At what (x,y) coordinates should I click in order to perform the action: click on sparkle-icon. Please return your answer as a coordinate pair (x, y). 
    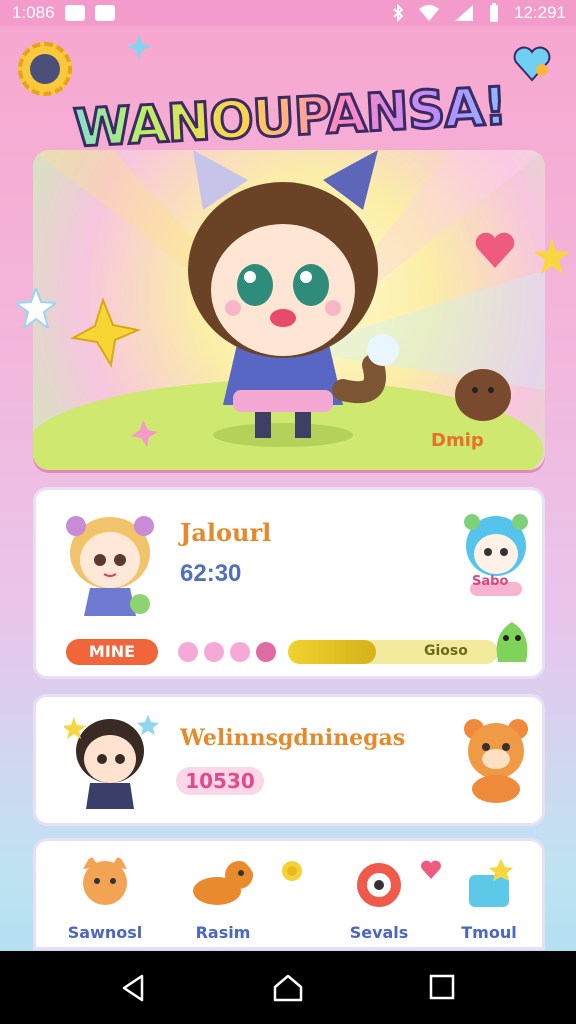
    Looking at the image, I should click on (139, 47).